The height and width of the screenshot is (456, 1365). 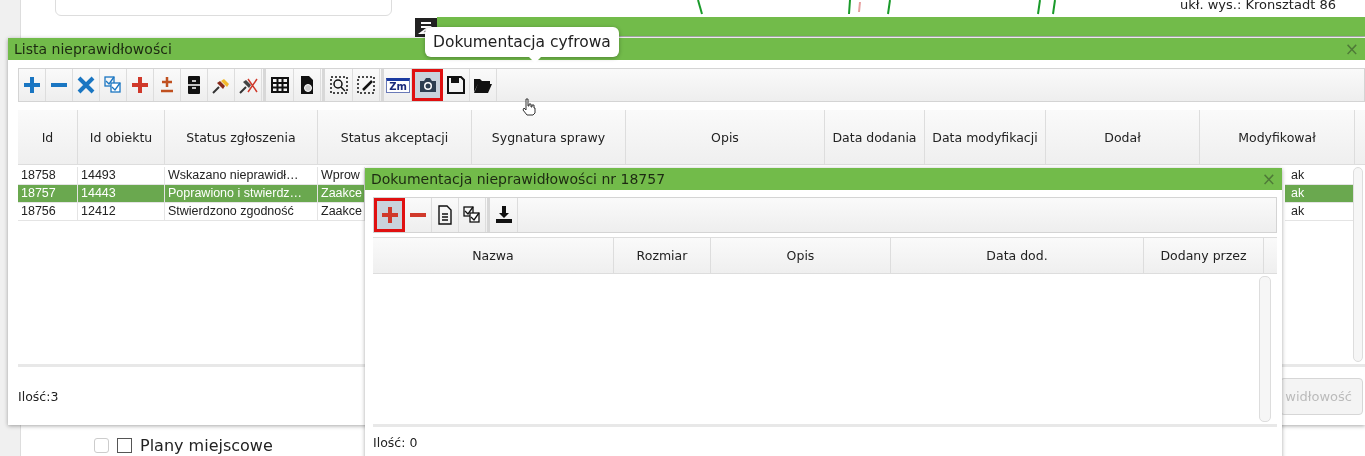 I want to click on scale-label: ukł. wys.: Kronsztadt 86, so click(x=1258, y=6).